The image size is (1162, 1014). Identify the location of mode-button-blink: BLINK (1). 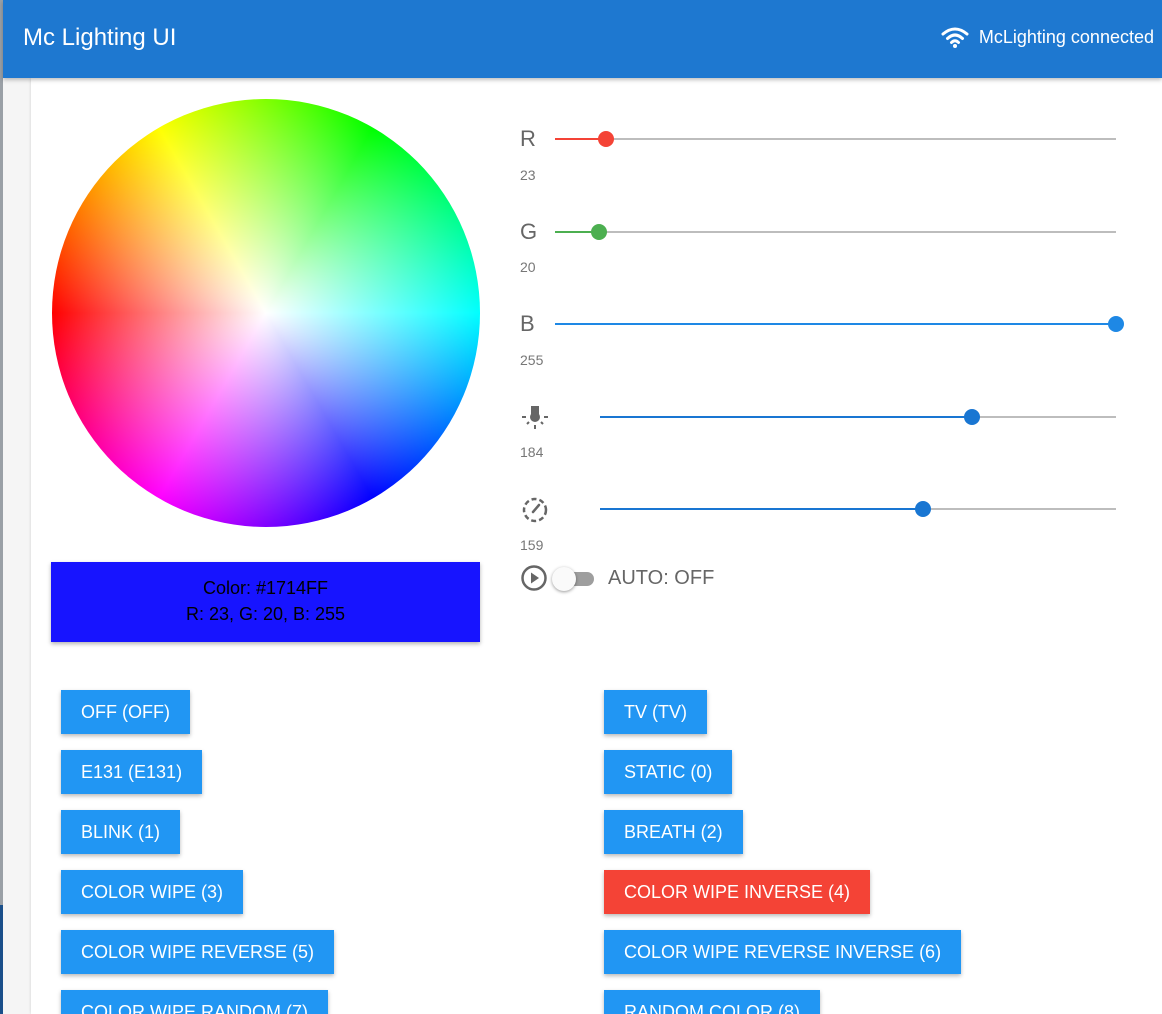
(121, 832).